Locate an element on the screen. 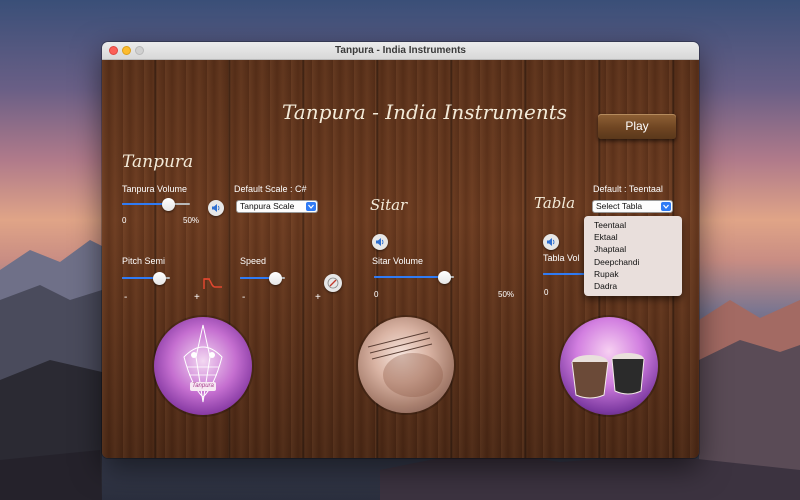  speed-knob is located at coordinates (275, 278).